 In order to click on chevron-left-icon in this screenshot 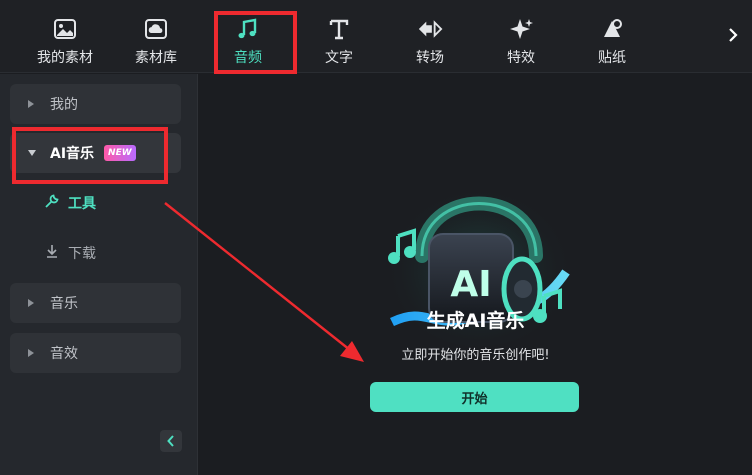, I will do `click(171, 441)`.